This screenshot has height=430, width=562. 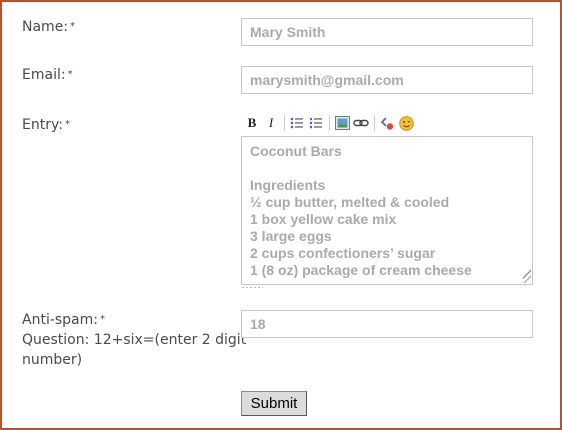 I want to click on email-field, so click(x=387, y=80).